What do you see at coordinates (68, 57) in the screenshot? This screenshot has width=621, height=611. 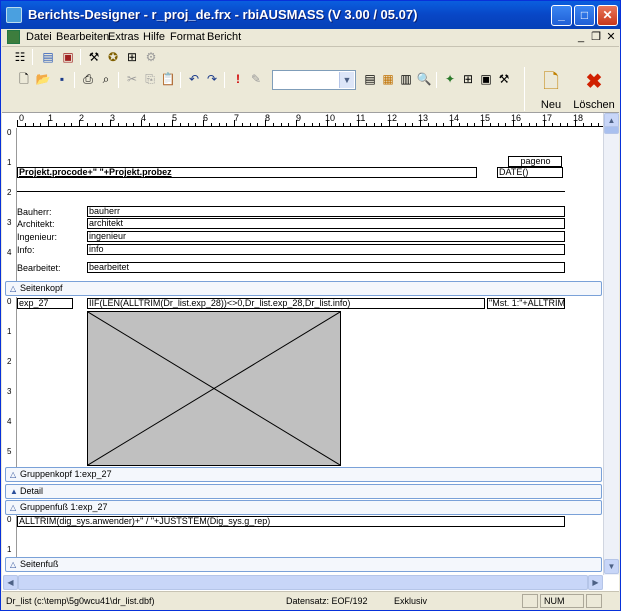 I see `page-layout-icon: ▣` at bounding box center [68, 57].